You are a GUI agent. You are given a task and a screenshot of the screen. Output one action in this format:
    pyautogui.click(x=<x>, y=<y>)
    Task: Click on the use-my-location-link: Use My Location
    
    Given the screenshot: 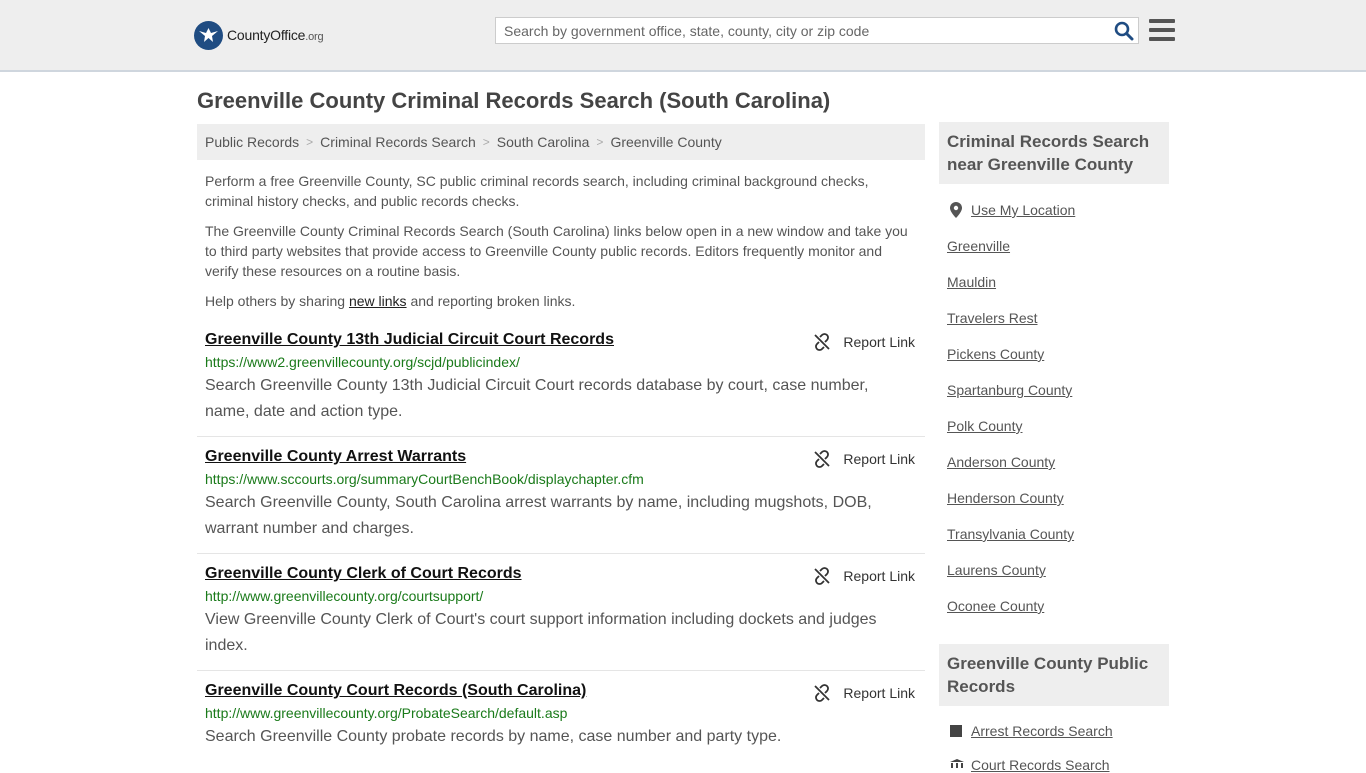 What is the action you would take?
    pyautogui.click(x=1023, y=210)
    